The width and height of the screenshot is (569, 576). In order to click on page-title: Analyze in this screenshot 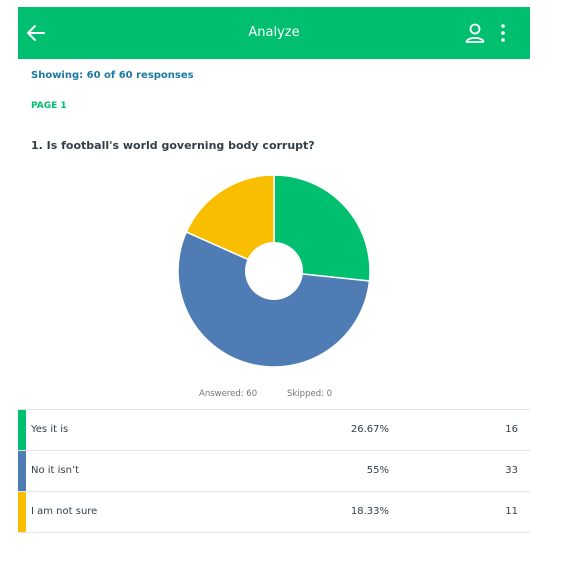, I will do `click(274, 32)`.